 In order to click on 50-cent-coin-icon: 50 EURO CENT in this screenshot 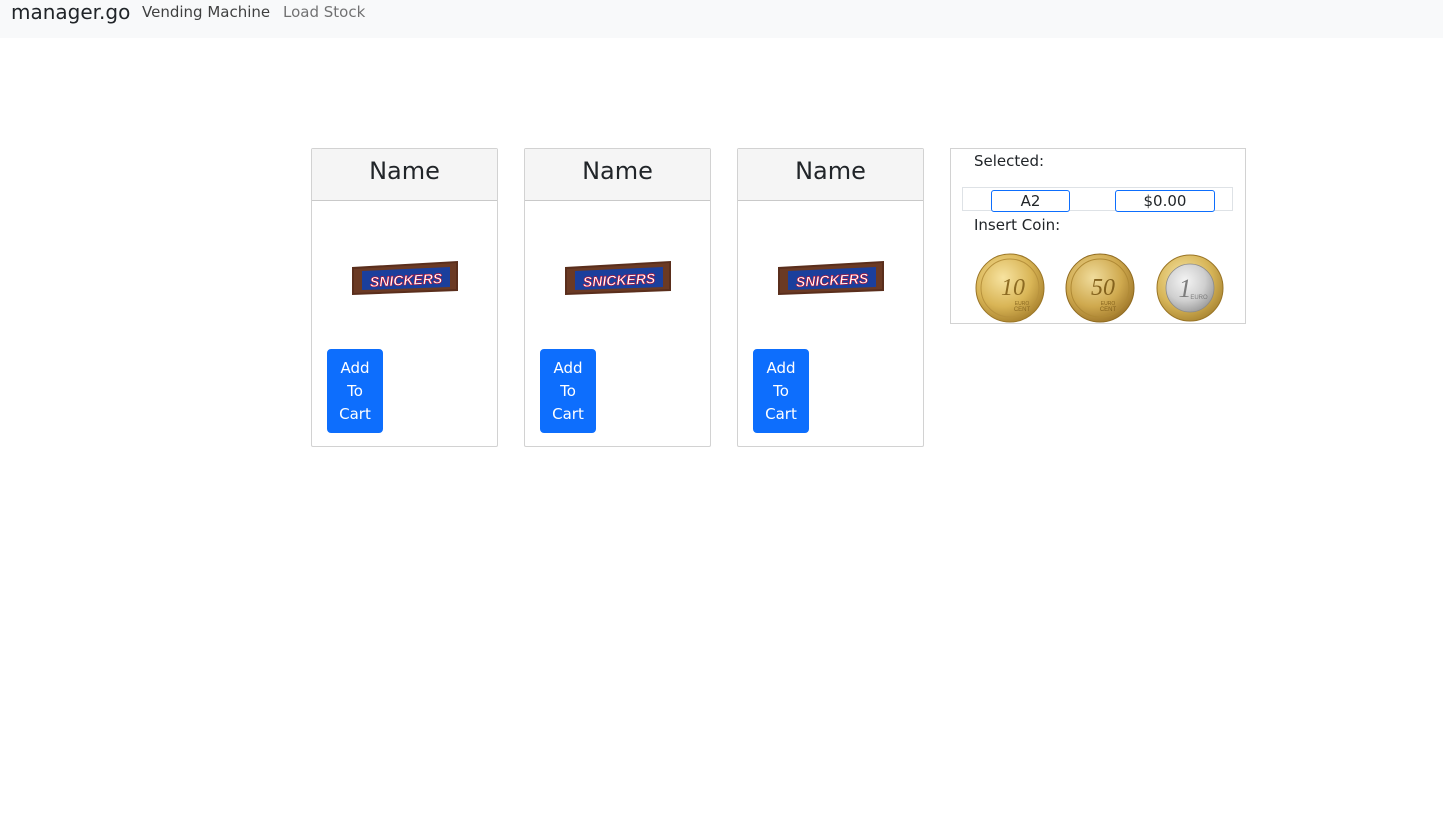, I will do `click(1100, 288)`.